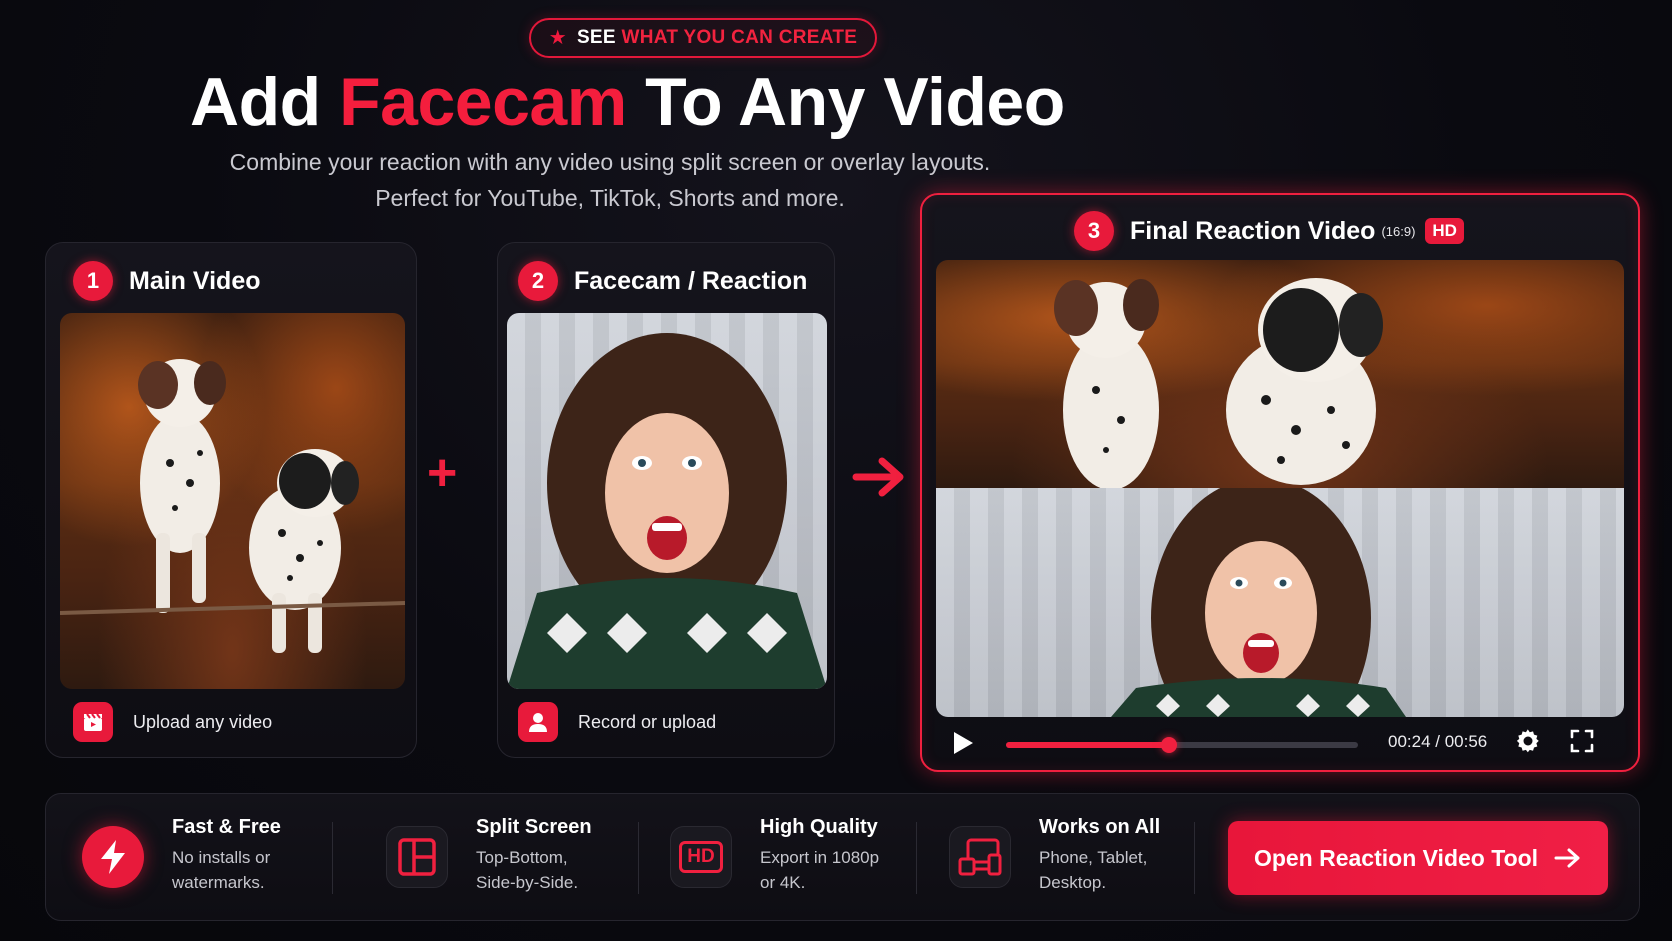 The height and width of the screenshot is (941, 1672). I want to click on title-accent: Facecam, so click(483, 102).